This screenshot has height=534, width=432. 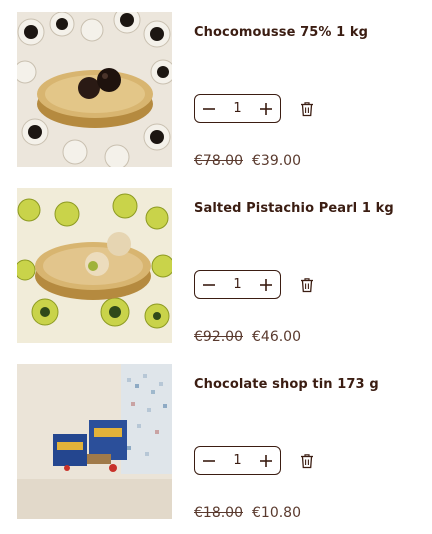 I want to click on price-row: €92.00 €46.00, so click(x=247, y=337).